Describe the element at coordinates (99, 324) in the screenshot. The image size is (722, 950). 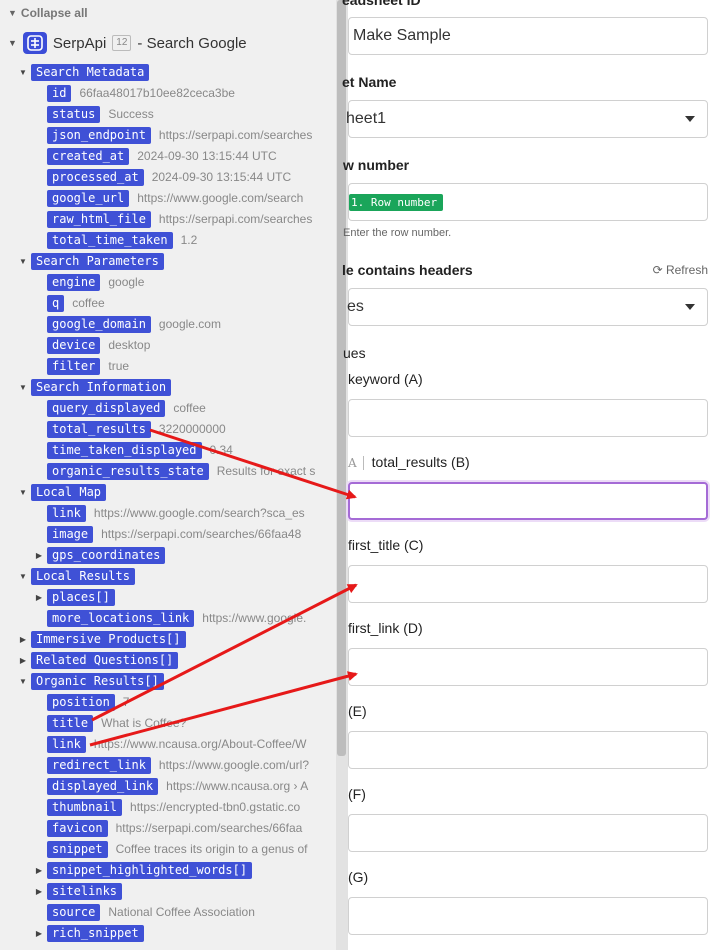
I see `field-tag: google_domain` at that location.